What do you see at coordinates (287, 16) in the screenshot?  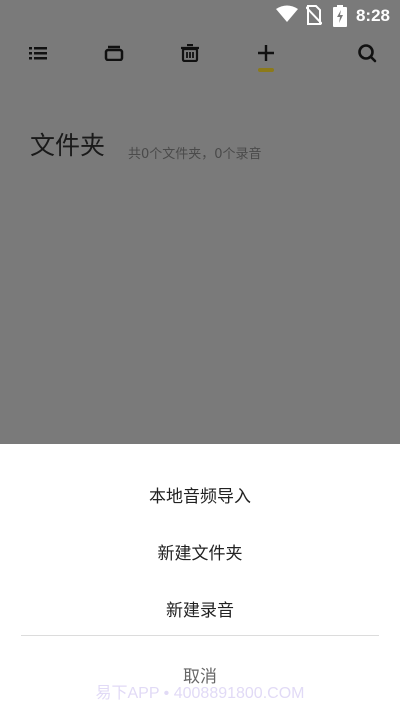 I see `wifi-icon` at bounding box center [287, 16].